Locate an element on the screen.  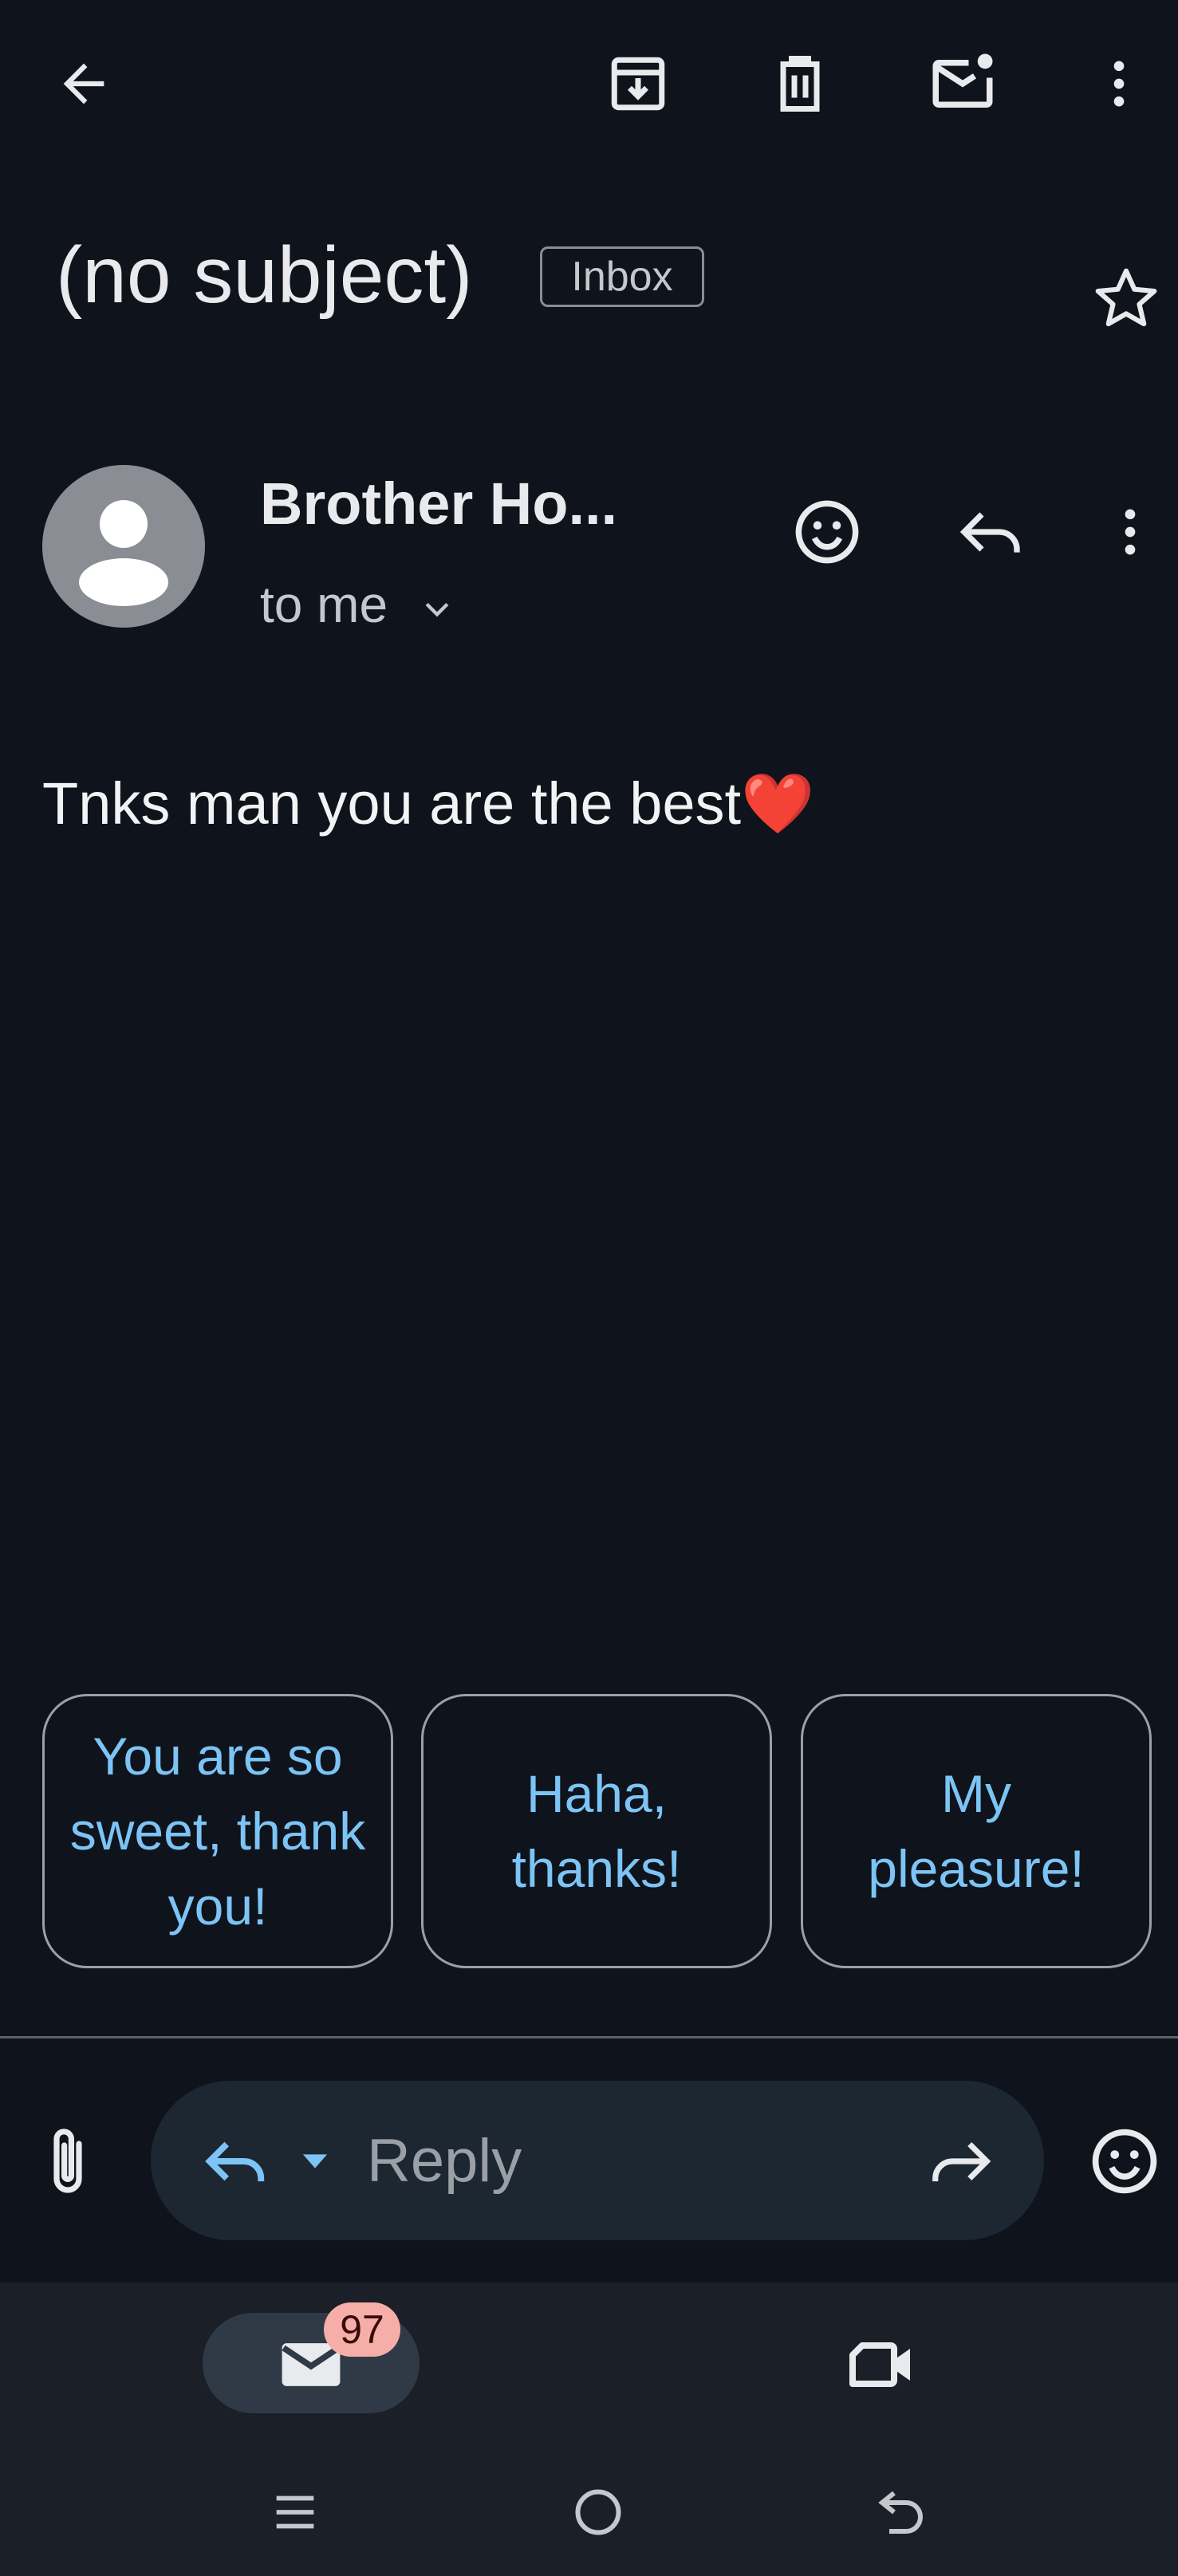
system-recents-button is located at coordinates (295, 2512).